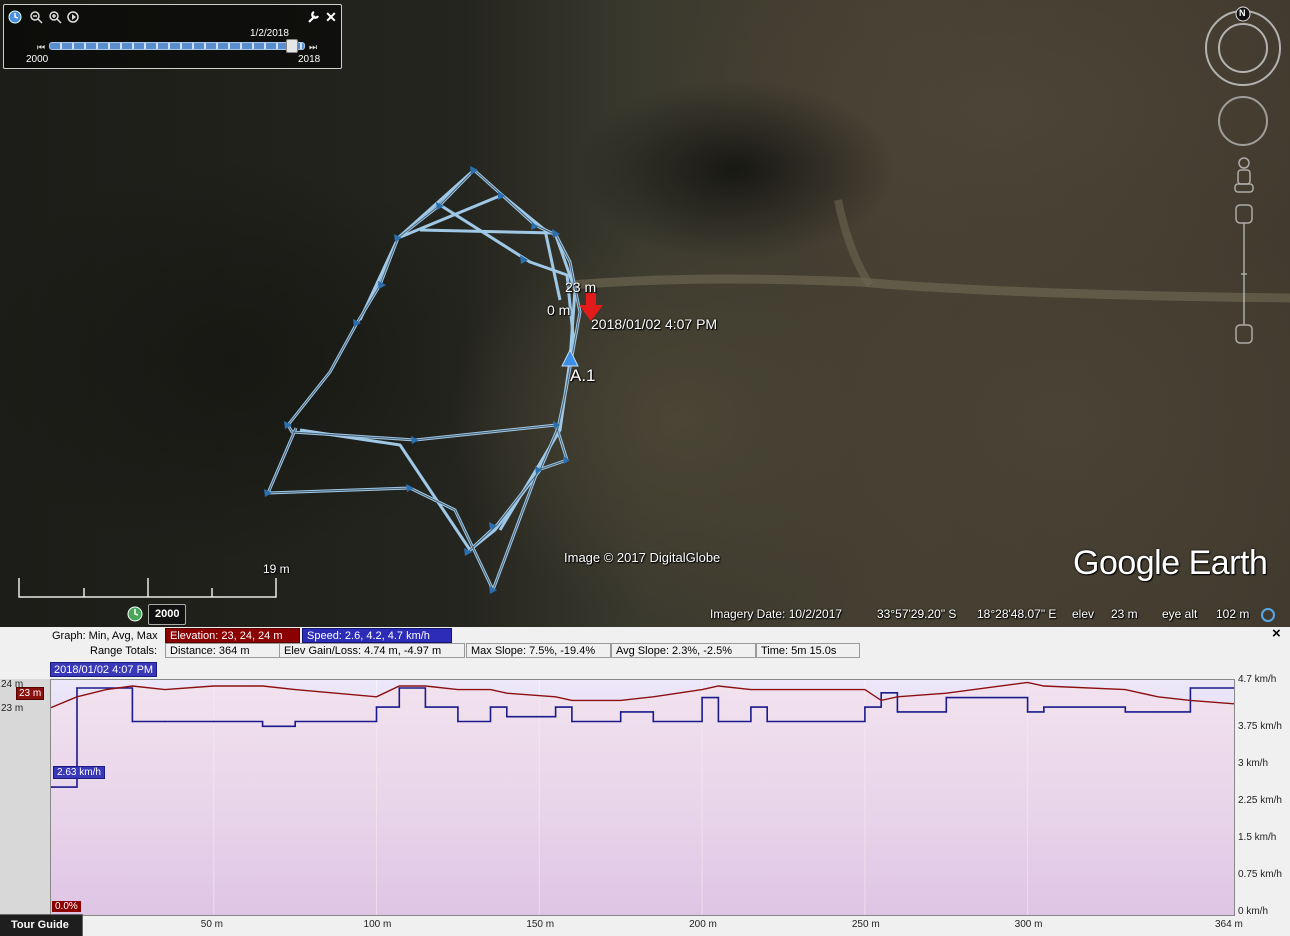 The image size is (1290, 936). I want to click on cursor-elevation-tag: 23 m, so click(30, 693).